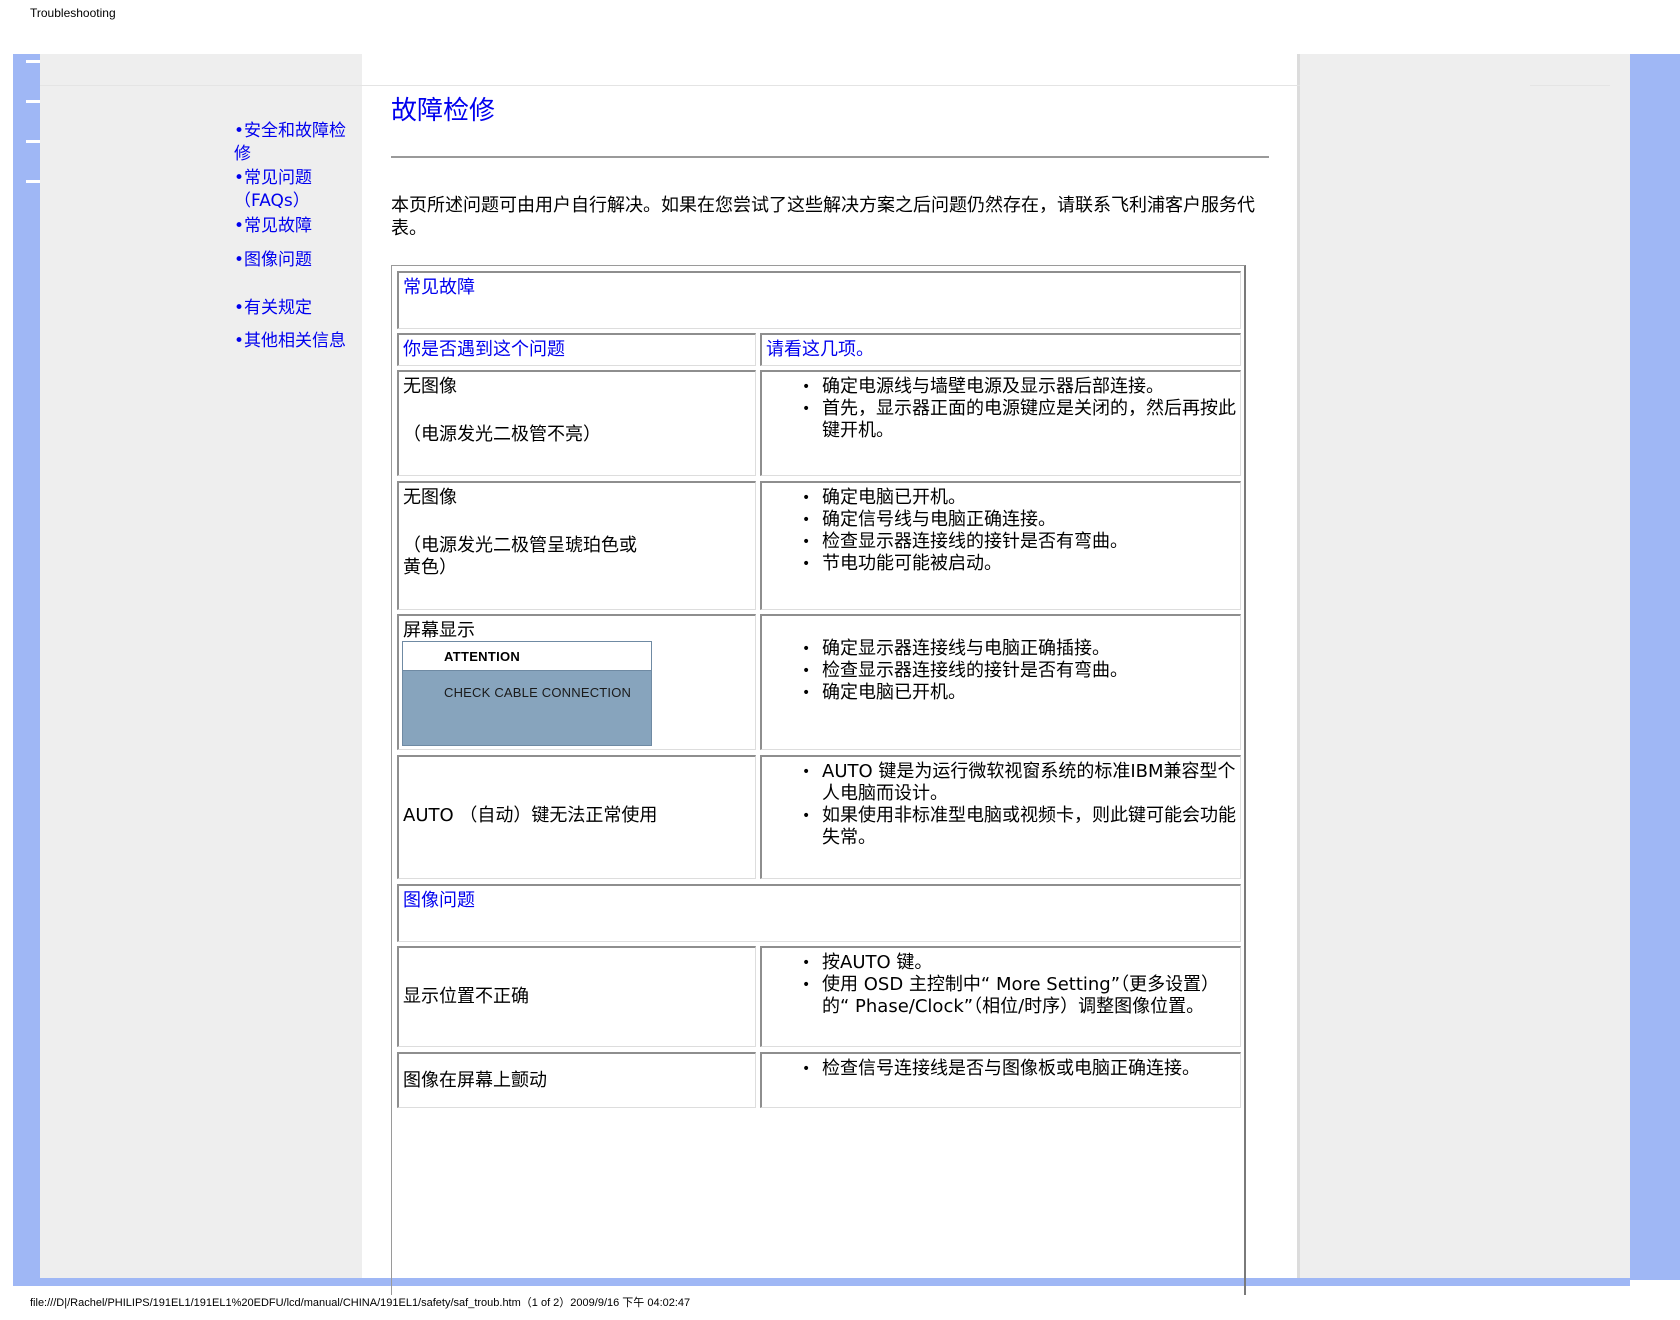 This screenshot has height=1320, width=1680. What do you see at coordinates (520, 556) in the screenshot?
I see `problem-note: （电源发光二极管呈琥珀色或黄色）` at bounding box center [520, 556].